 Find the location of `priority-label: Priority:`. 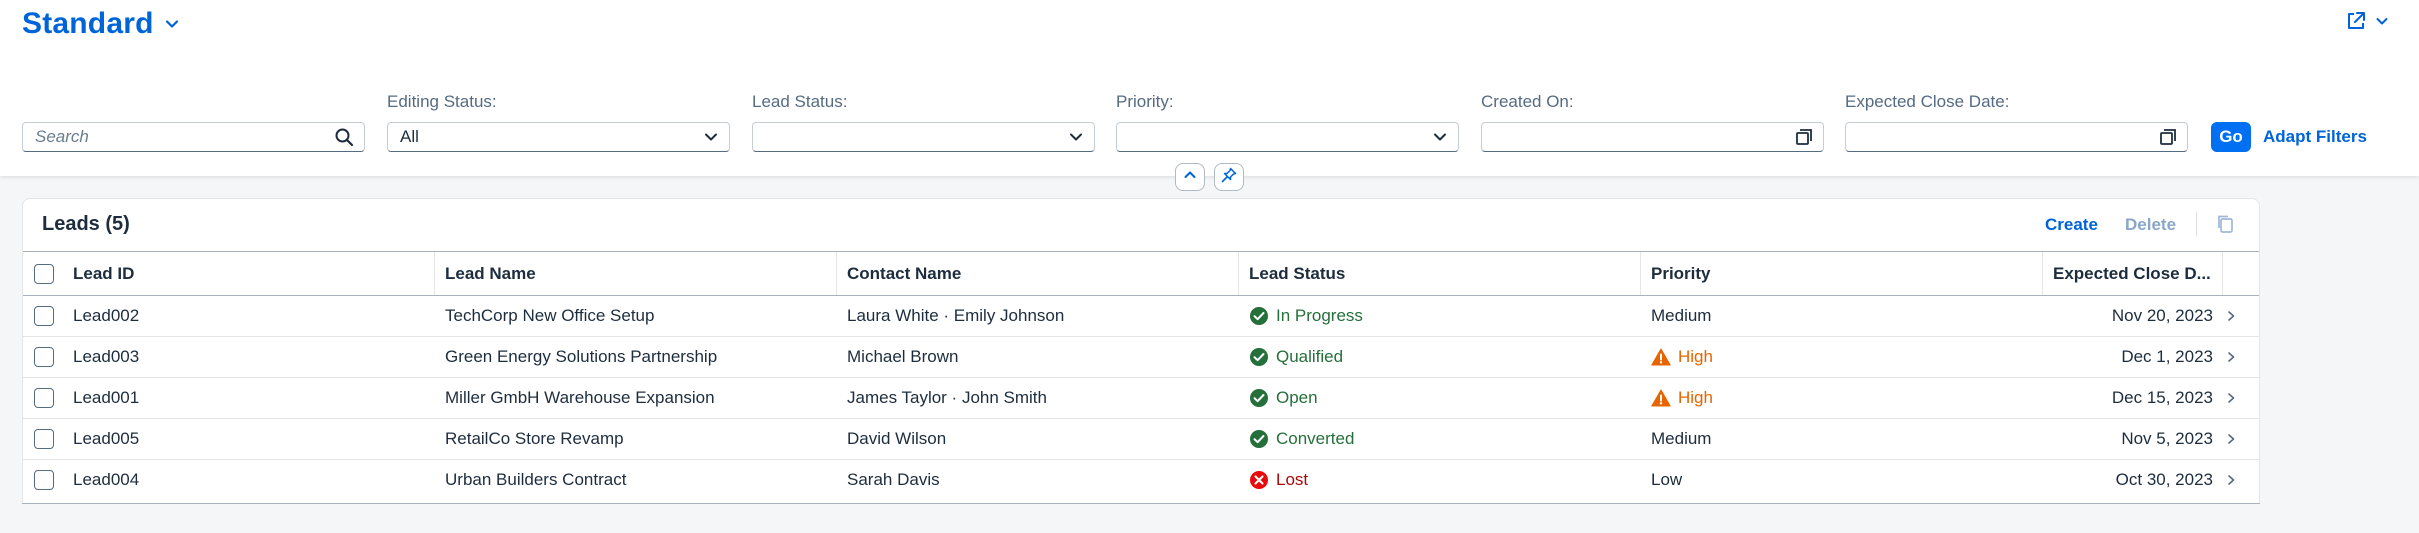

priority-label: Priority: is located at coordinates (1145, 101).